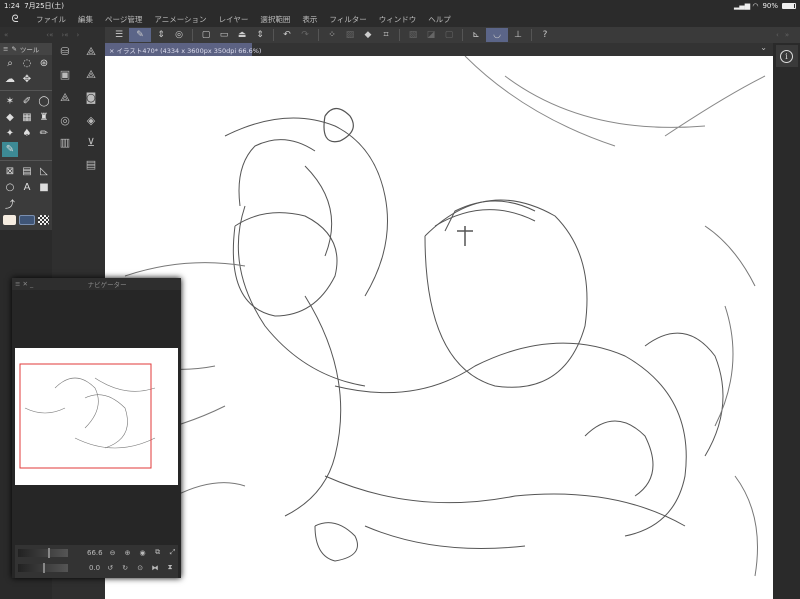 Image resolution: width=800 pixels, height=599 pixels. What do you see at coordinates (10, 149) in the screenshot?
I see `pen-tool-icon: ✎` at bounding box center [10, 149].